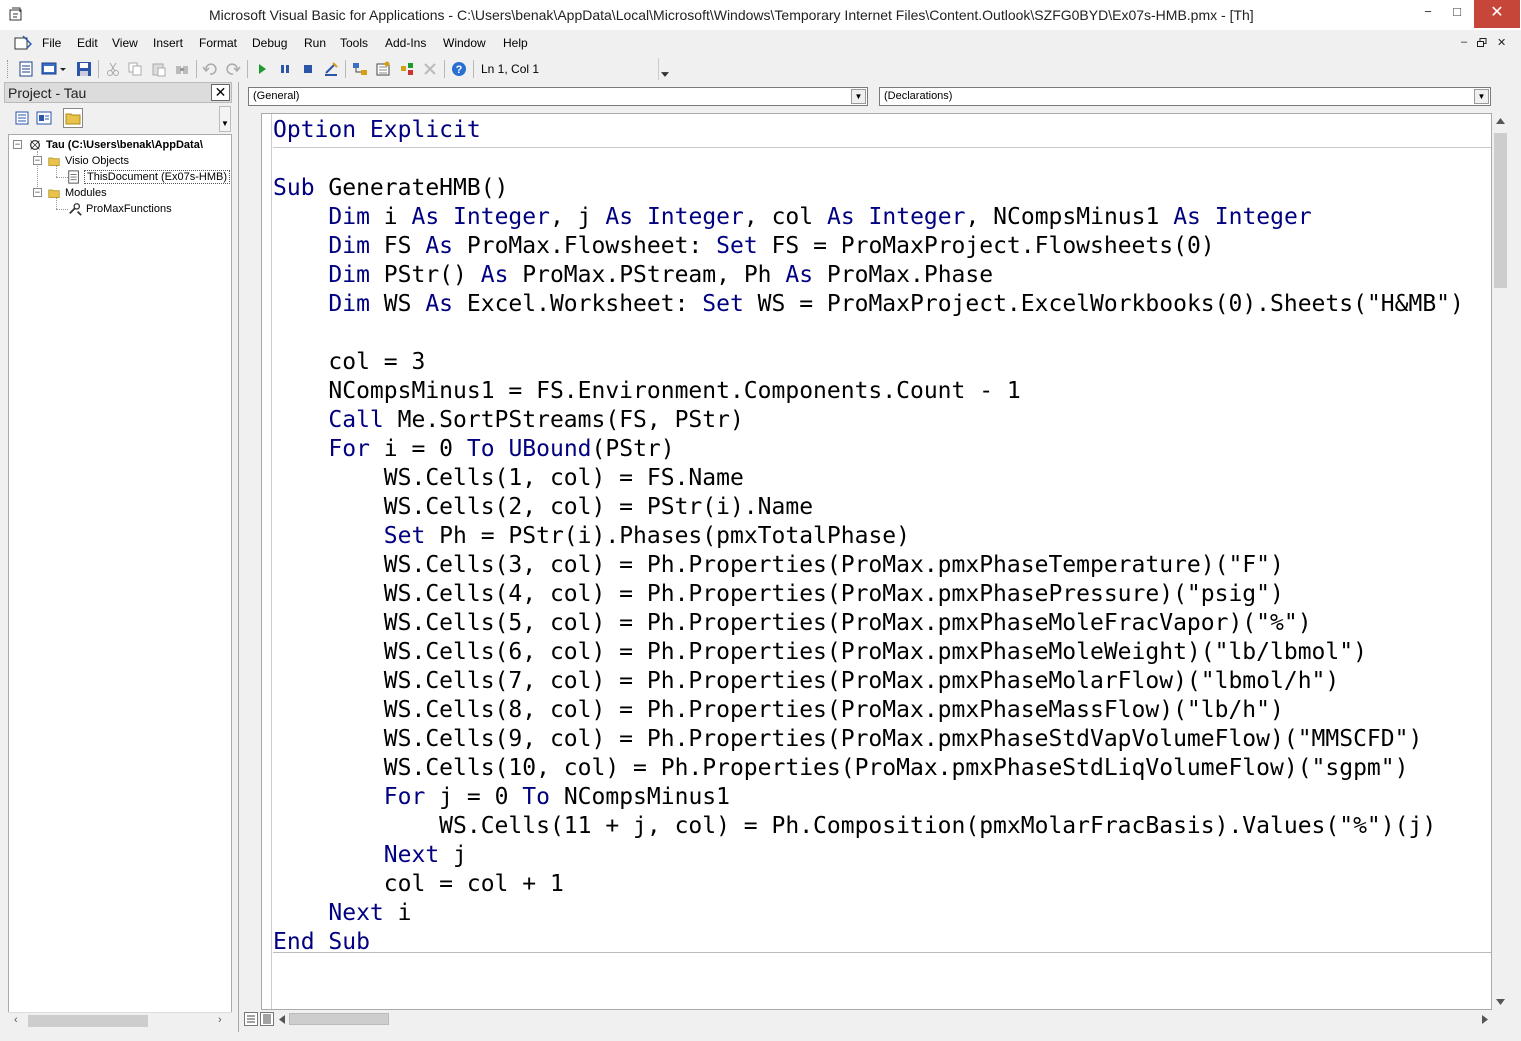 The height and width of the screenshot is (1041, 1521). Describe the element at coordinates (267, 561) in the screenshot. I see `code-margin-indicator-bar` at that location.